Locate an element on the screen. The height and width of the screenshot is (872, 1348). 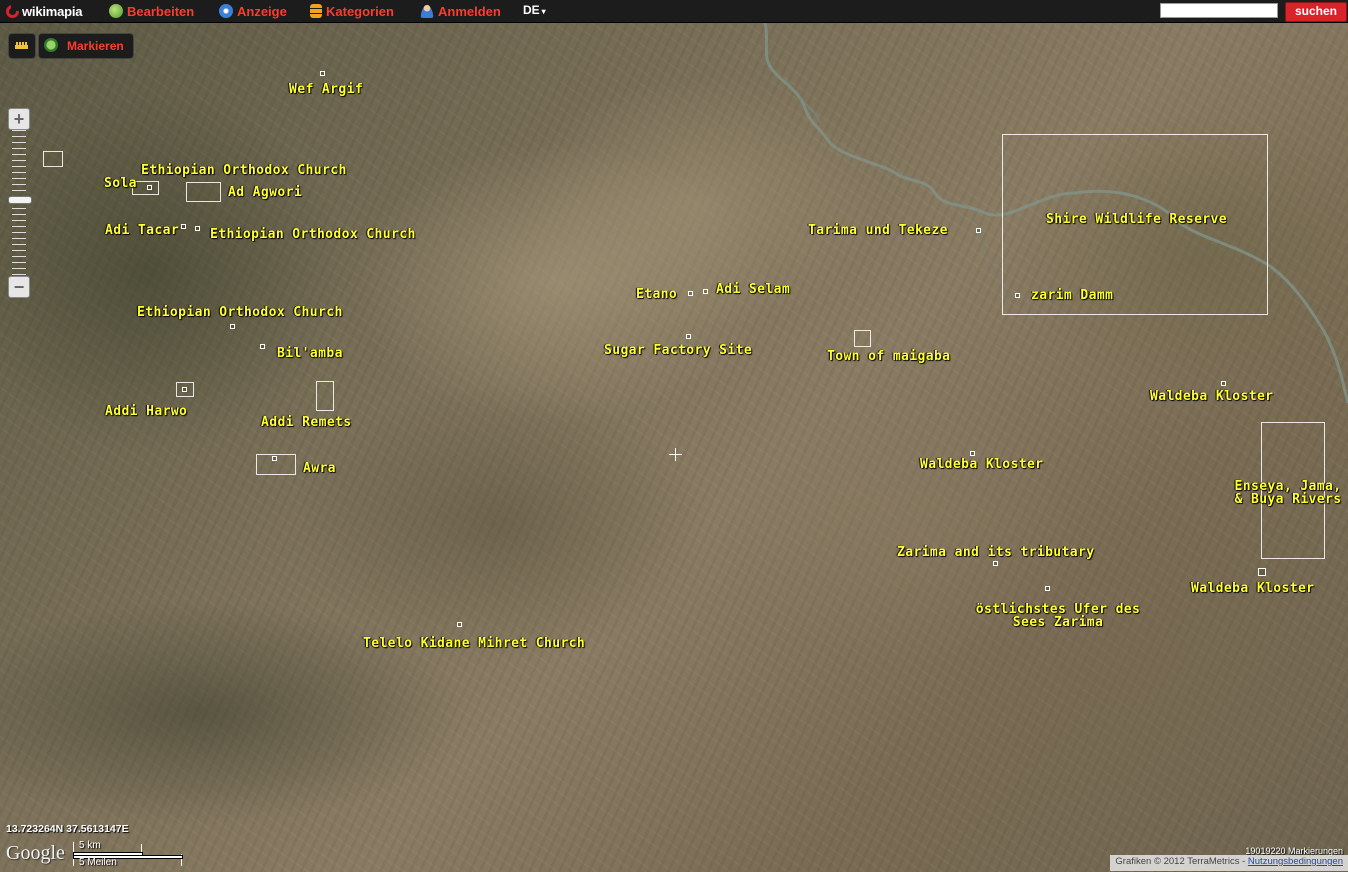
mark-label: Markieren is located at coordinates (95, 46).